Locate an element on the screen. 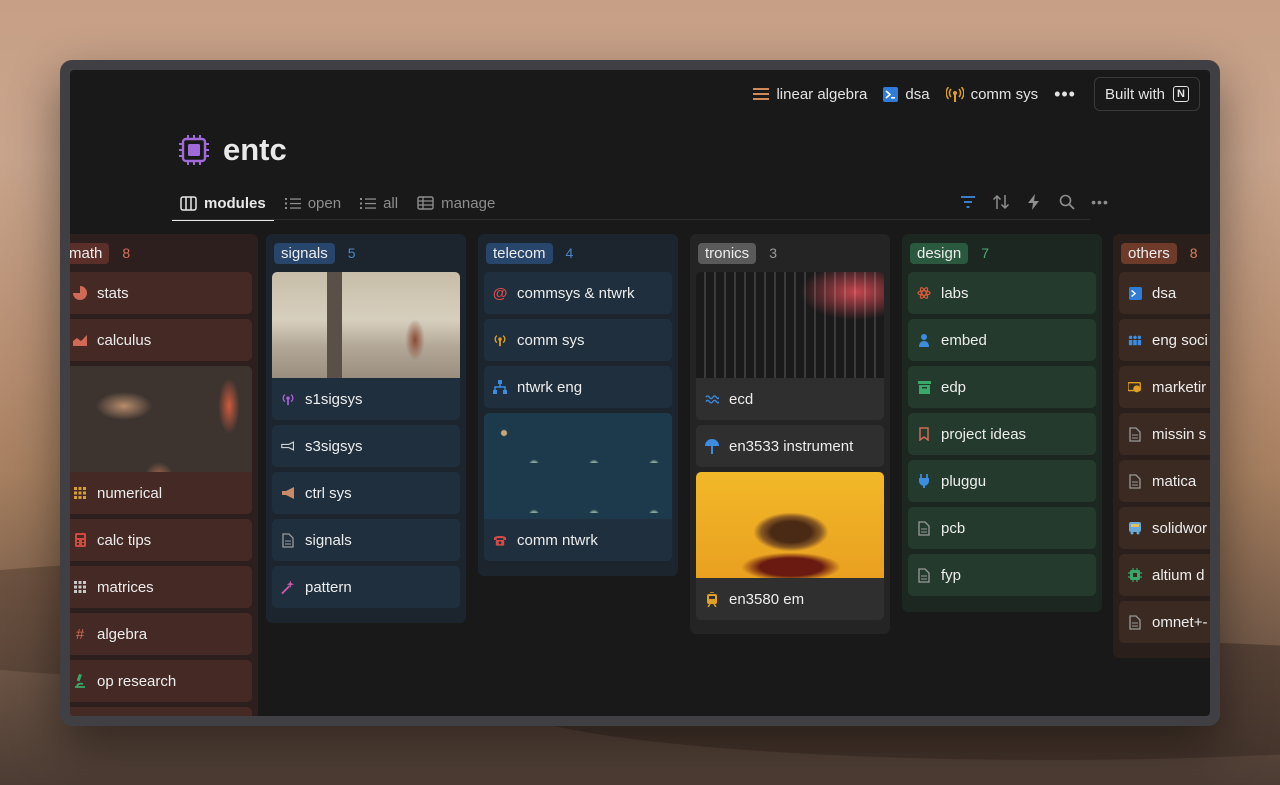 The height and width of the screenshot is (785, 1280). money-icon is located at coordinates (1135, 387).